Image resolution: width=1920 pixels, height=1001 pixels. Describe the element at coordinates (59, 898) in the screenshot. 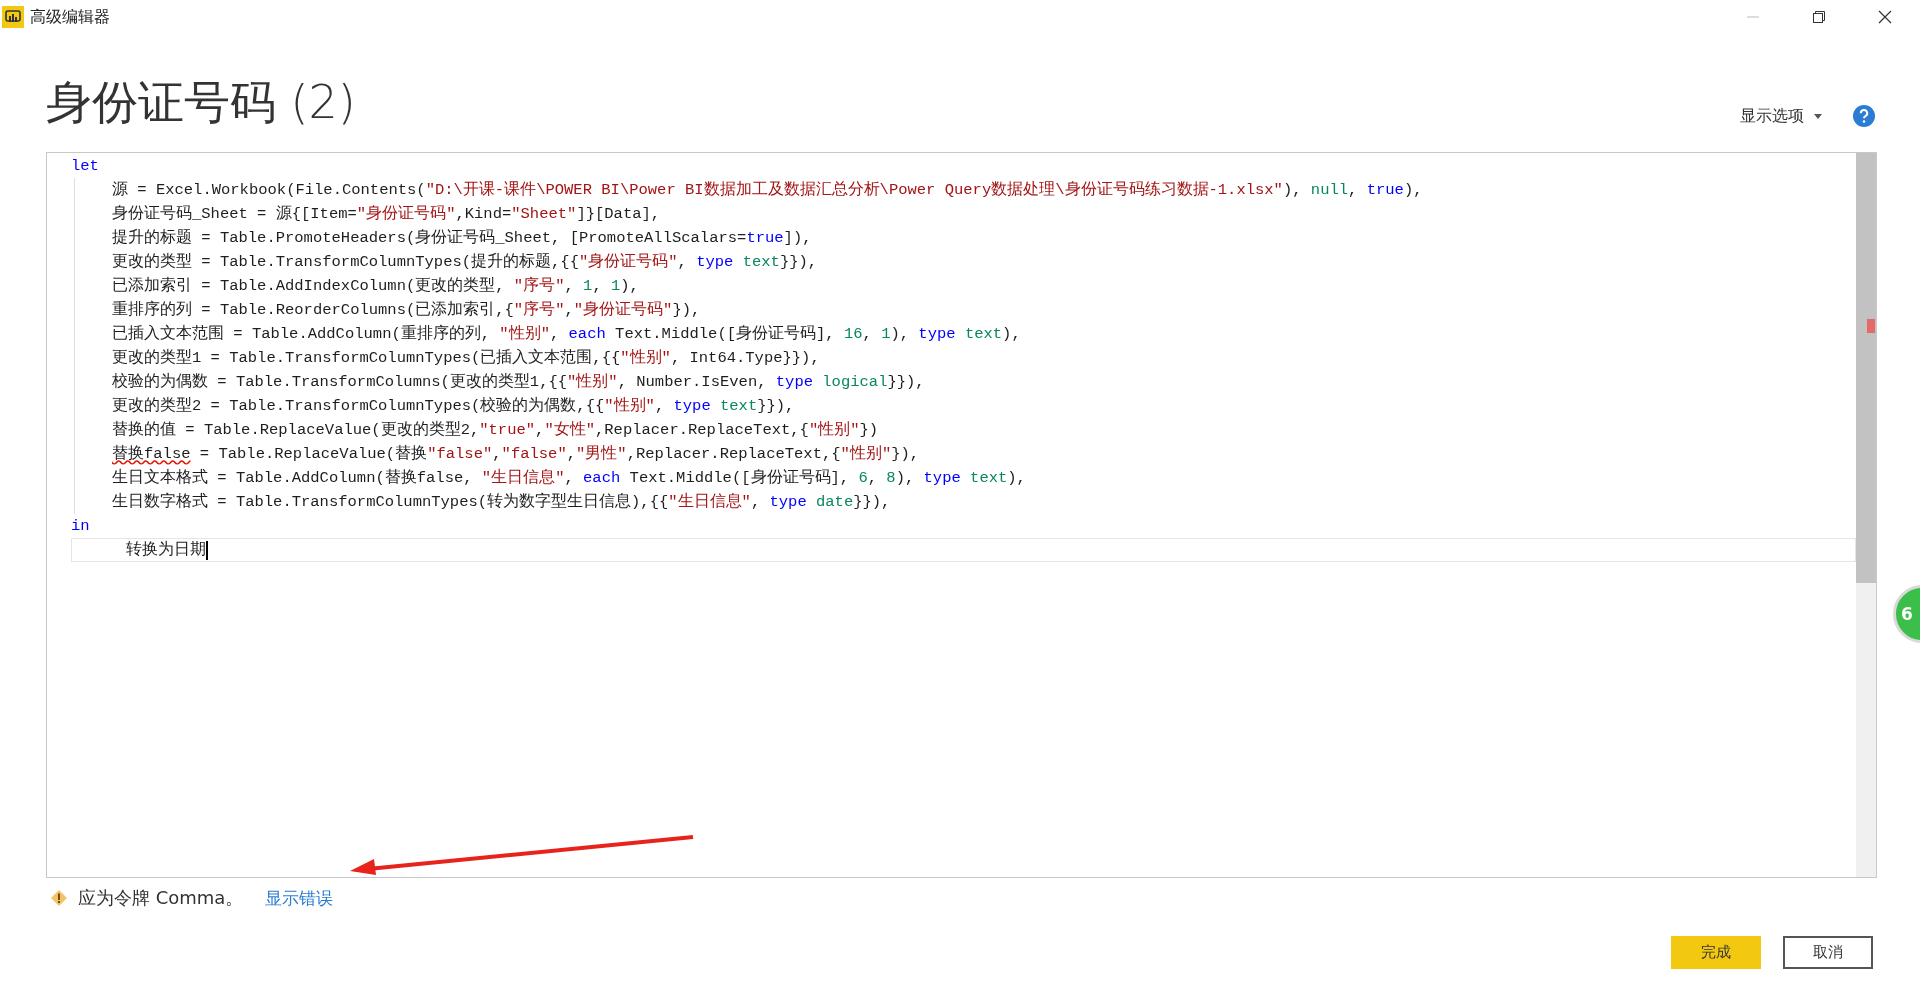

I see `warning-icon` at that location.